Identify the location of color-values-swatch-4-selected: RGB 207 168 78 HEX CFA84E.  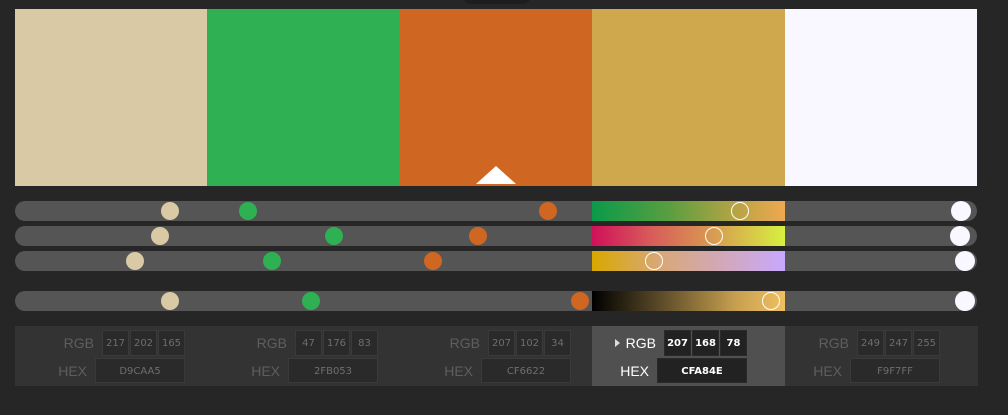
(688, 356).